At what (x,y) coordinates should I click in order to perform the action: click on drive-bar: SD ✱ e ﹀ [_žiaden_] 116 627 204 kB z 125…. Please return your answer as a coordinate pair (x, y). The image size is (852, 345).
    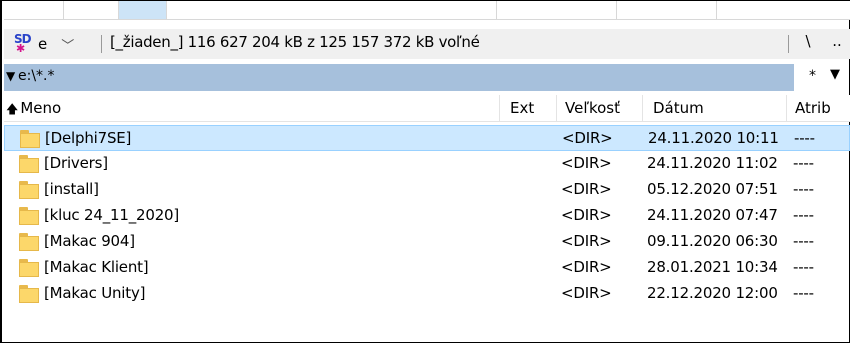
    Looking at the image, I should click on (427, 44).